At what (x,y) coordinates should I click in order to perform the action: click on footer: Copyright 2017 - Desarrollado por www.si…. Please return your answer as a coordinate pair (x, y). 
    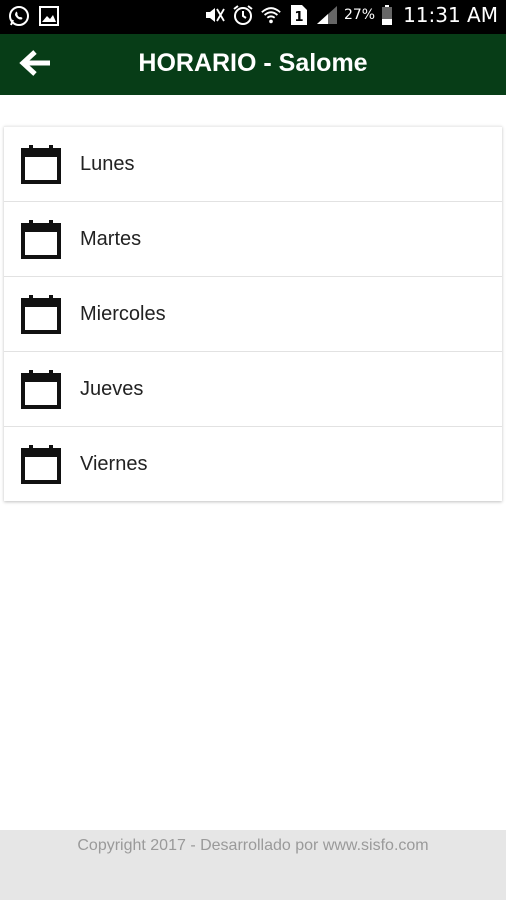
    Looking at the image, I should click on (253, 865).